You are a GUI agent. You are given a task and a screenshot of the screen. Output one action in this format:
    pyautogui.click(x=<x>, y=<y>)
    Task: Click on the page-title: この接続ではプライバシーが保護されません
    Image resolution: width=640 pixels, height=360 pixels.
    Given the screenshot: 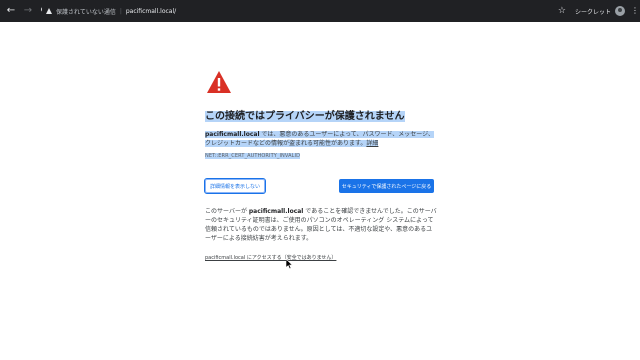 What is the action you would take?
    pyautogui.click(x=321, y=117)
    